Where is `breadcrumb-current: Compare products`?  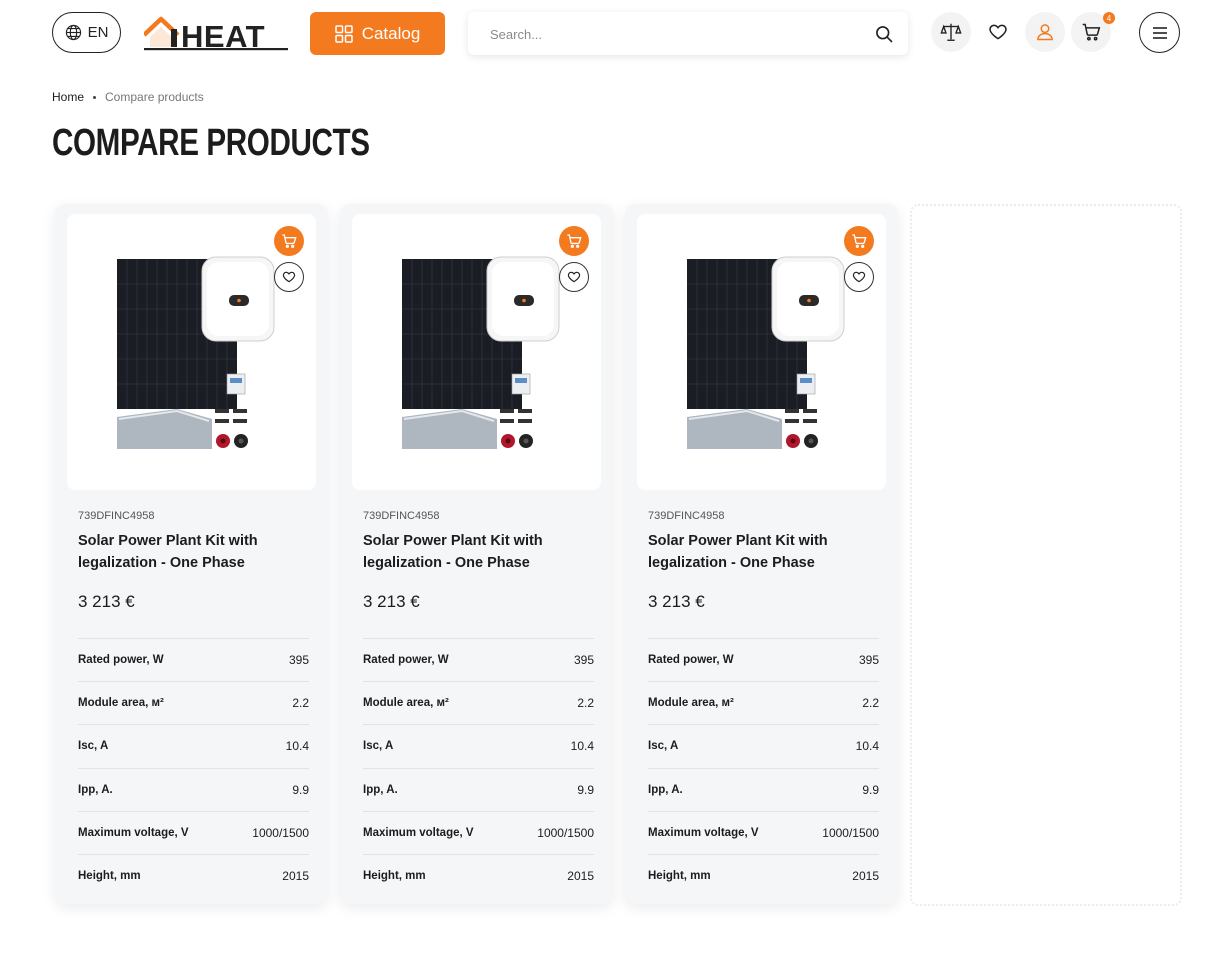
breadcrumb-current: Compare products is located at coordinates (154, 97).